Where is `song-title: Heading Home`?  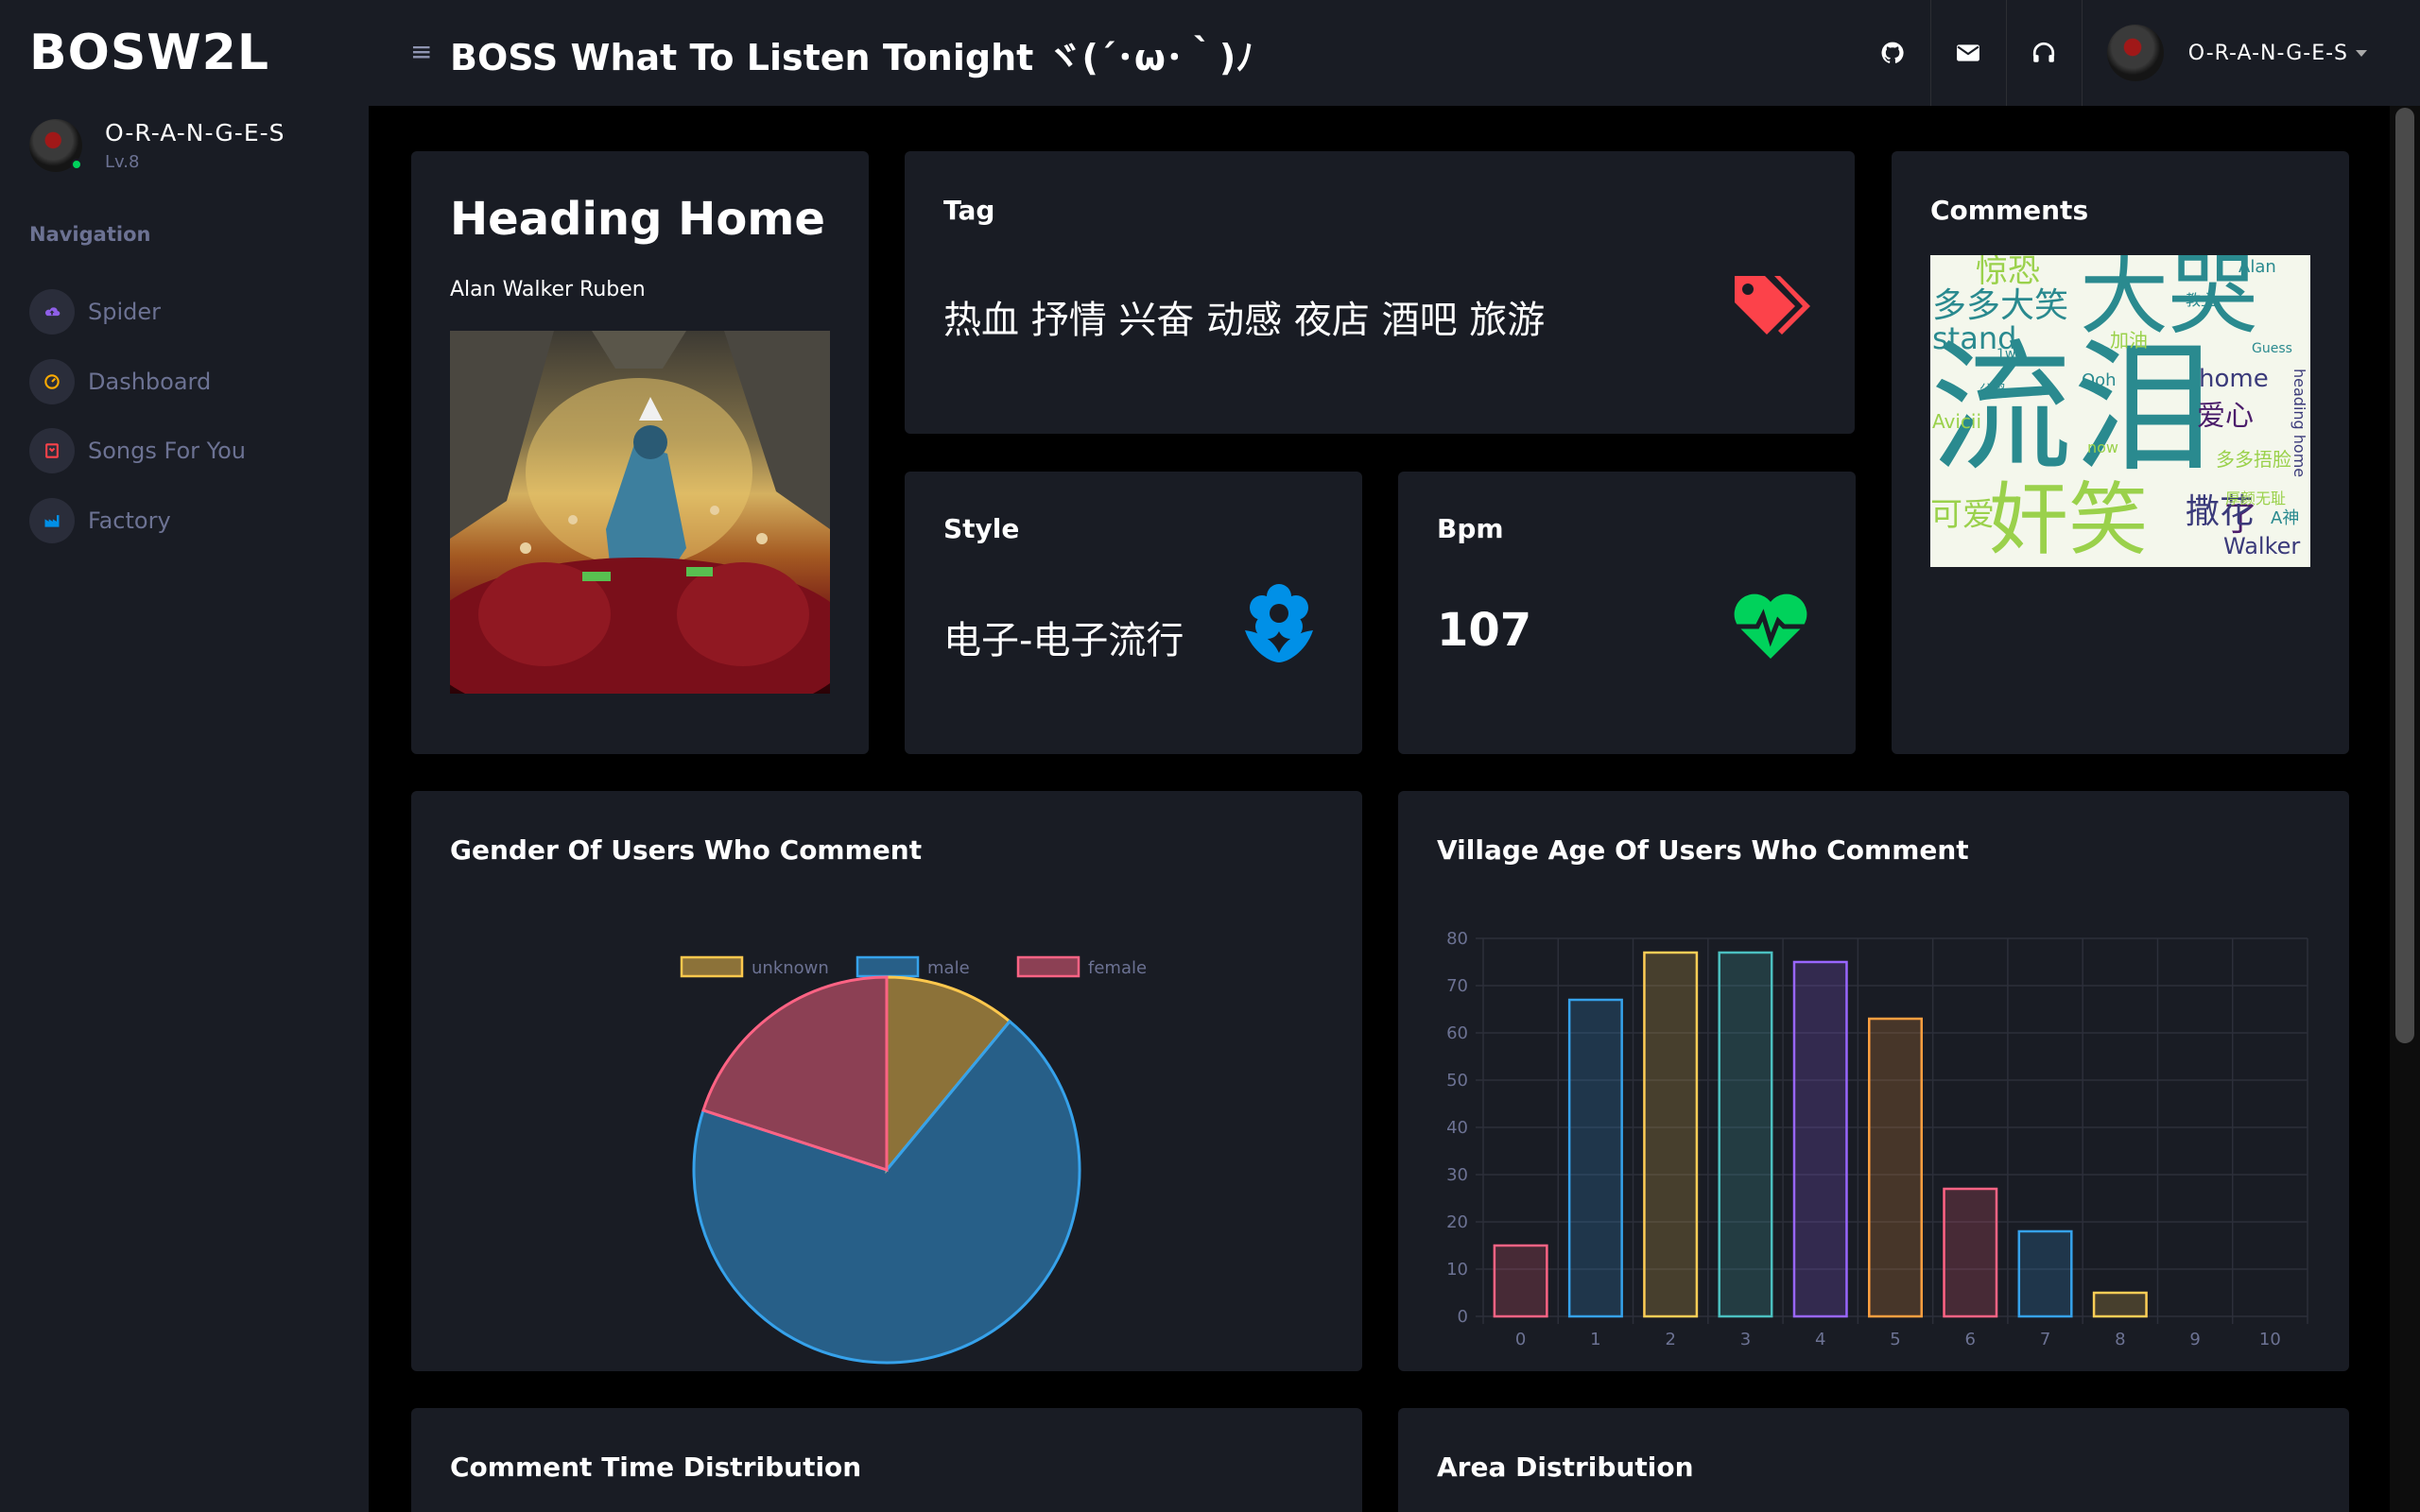
song-title: Heading Home is located at coordinates (637, 219).